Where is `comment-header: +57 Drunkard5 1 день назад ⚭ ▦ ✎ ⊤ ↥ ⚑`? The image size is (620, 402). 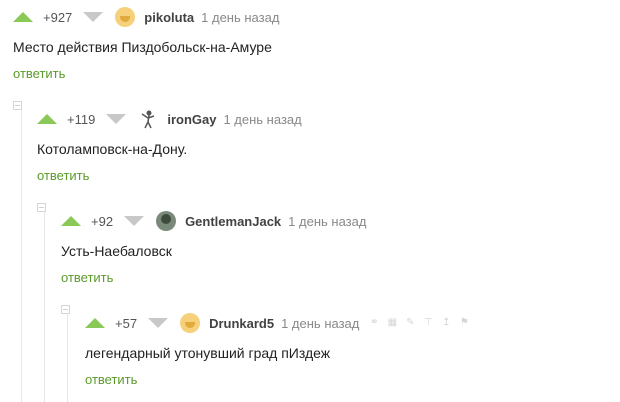 comment-header: +57 Drunkard5 1 день назад ⚭ ▦ ✎ ⊤ ↥ ⚑ is located at coordinates (281, 323).